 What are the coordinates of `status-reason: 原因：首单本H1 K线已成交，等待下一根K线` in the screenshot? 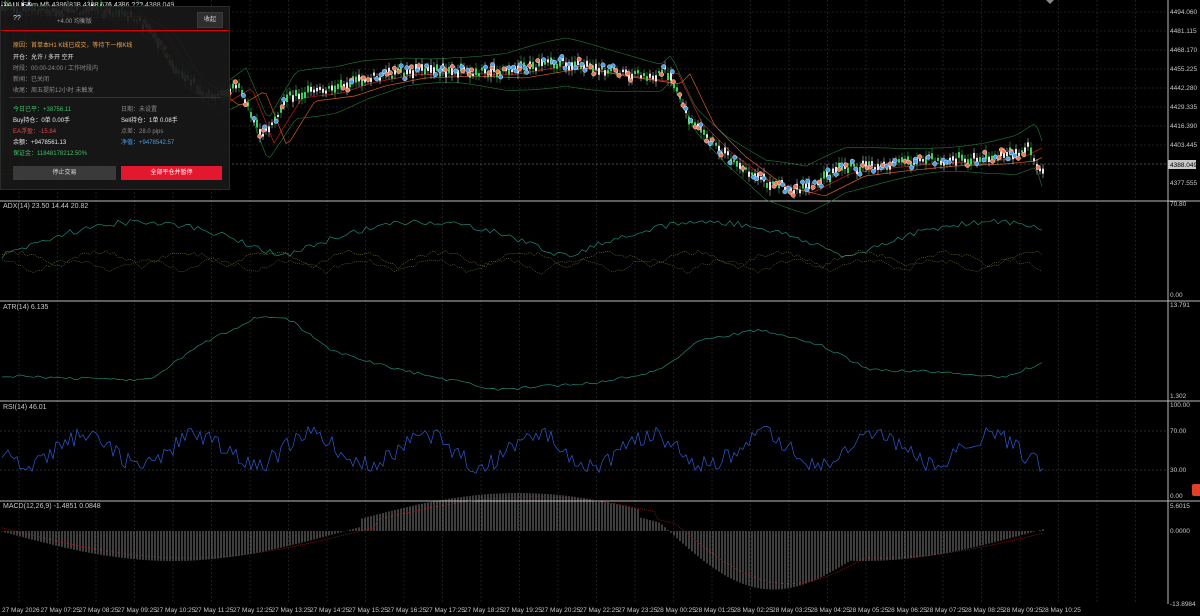 It's located at (73, 46).